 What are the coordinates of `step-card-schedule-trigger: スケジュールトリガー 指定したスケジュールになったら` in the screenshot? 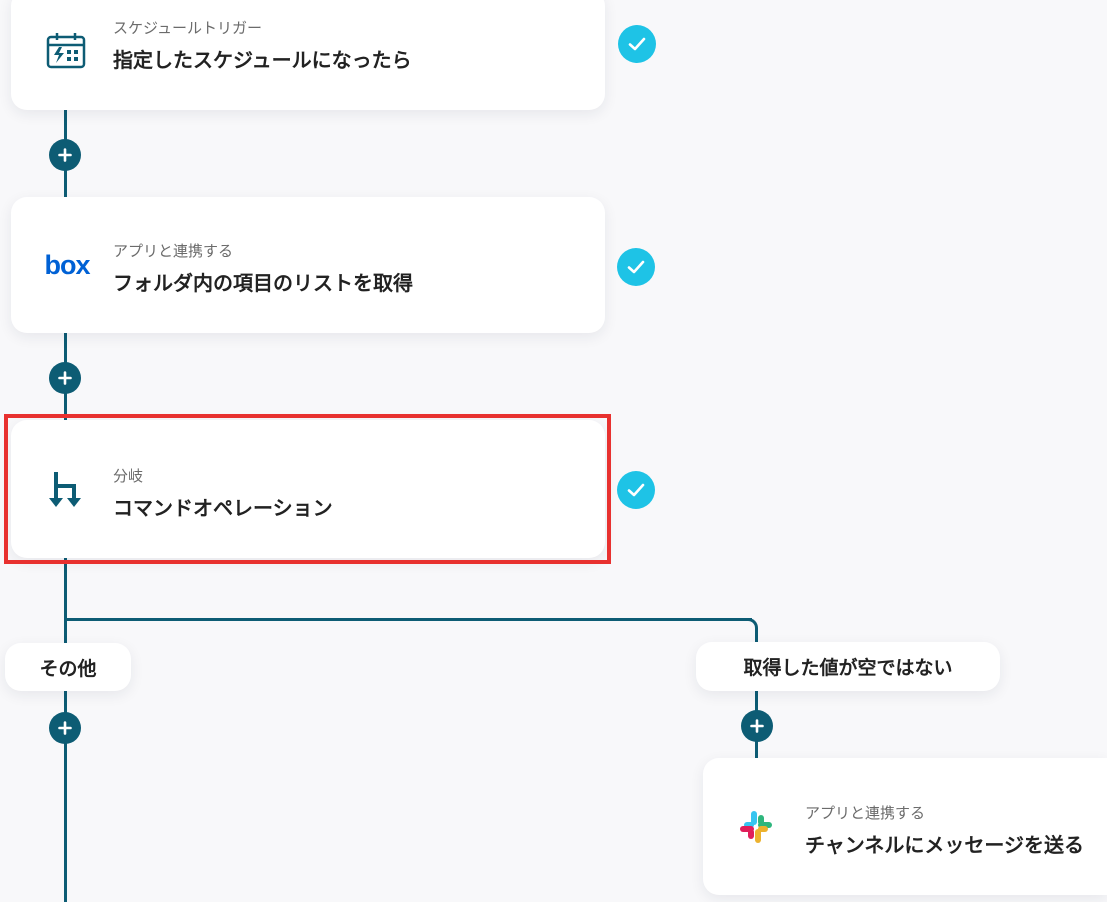 It's located at (308, 55).